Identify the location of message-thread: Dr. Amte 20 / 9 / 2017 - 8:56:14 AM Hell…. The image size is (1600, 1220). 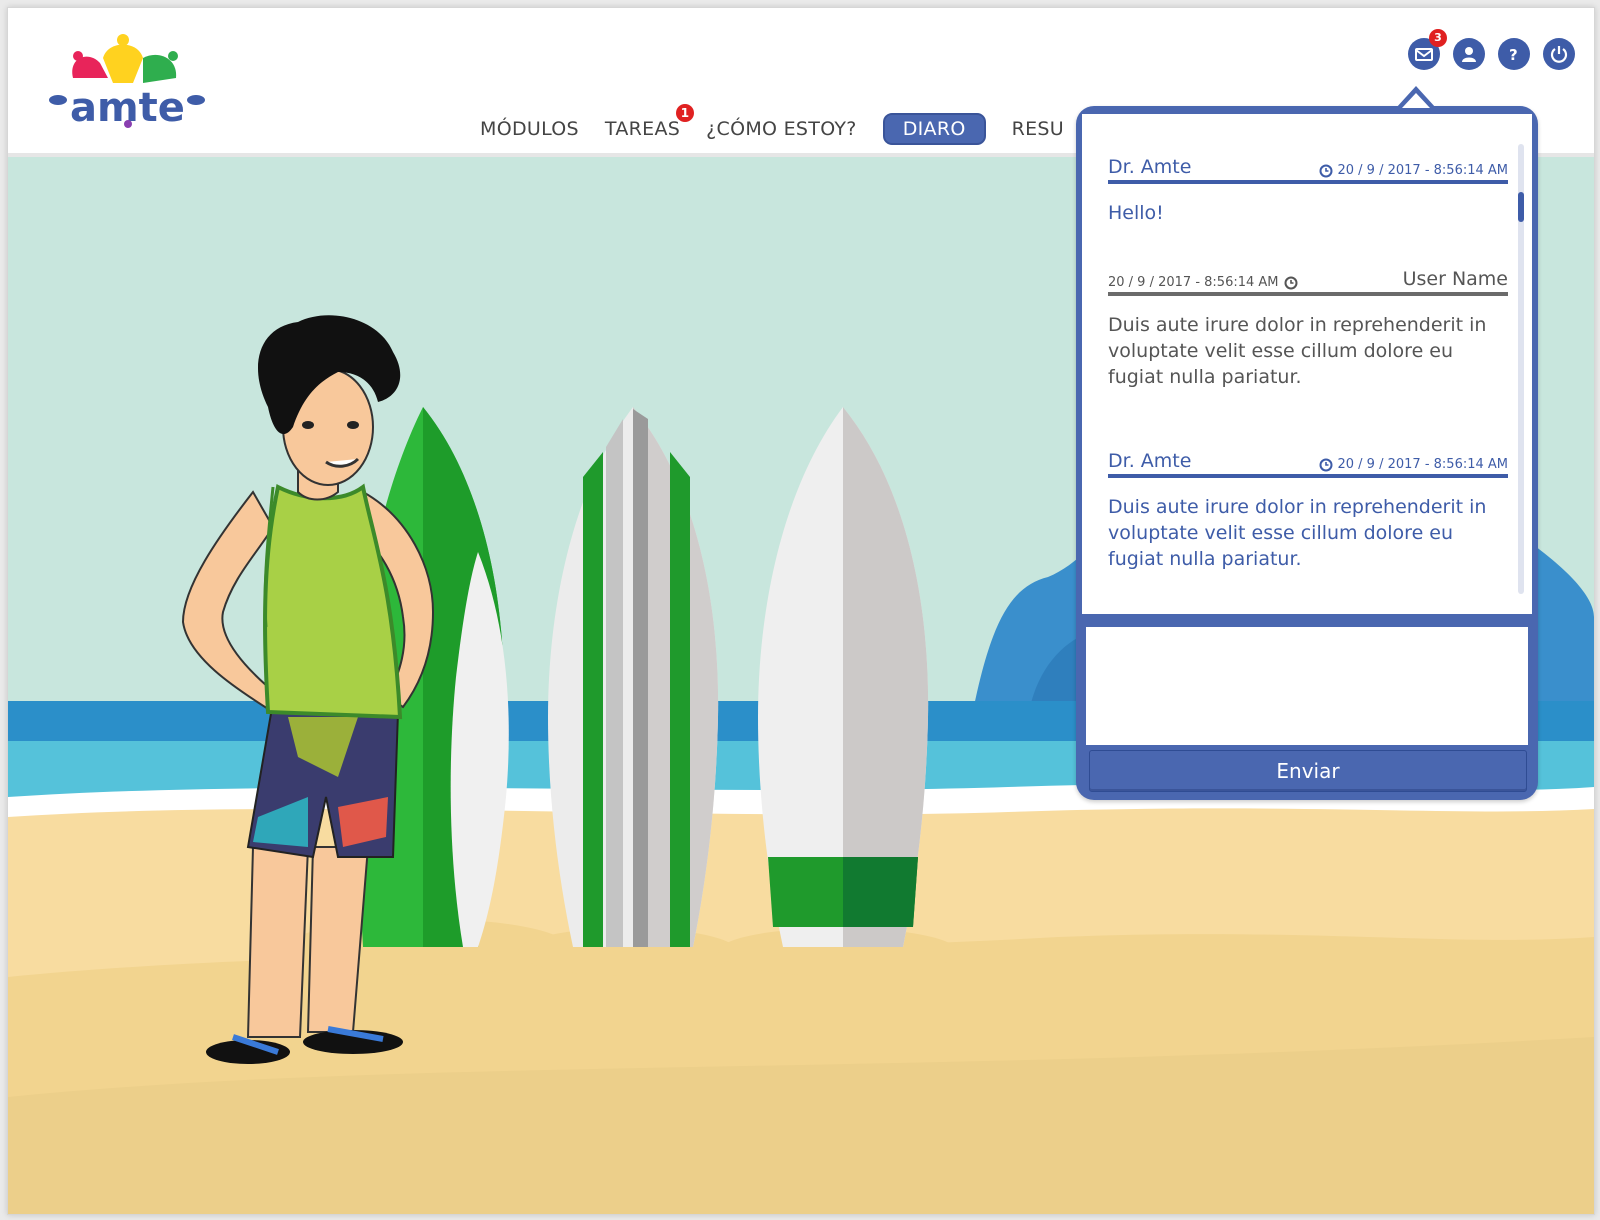
(1307, 364).